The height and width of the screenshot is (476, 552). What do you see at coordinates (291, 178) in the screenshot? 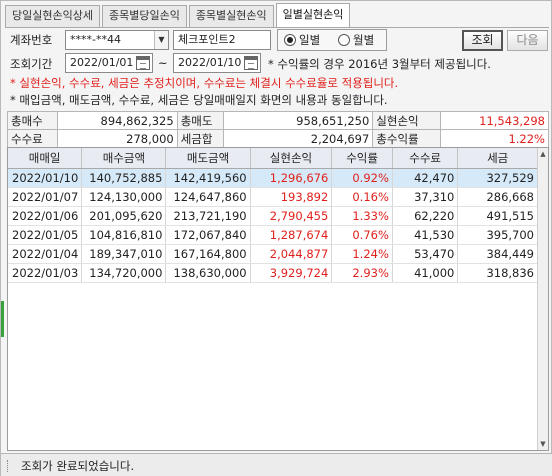
I see `cell-pnl: 1,296,676` at bounding box center [291, 178].